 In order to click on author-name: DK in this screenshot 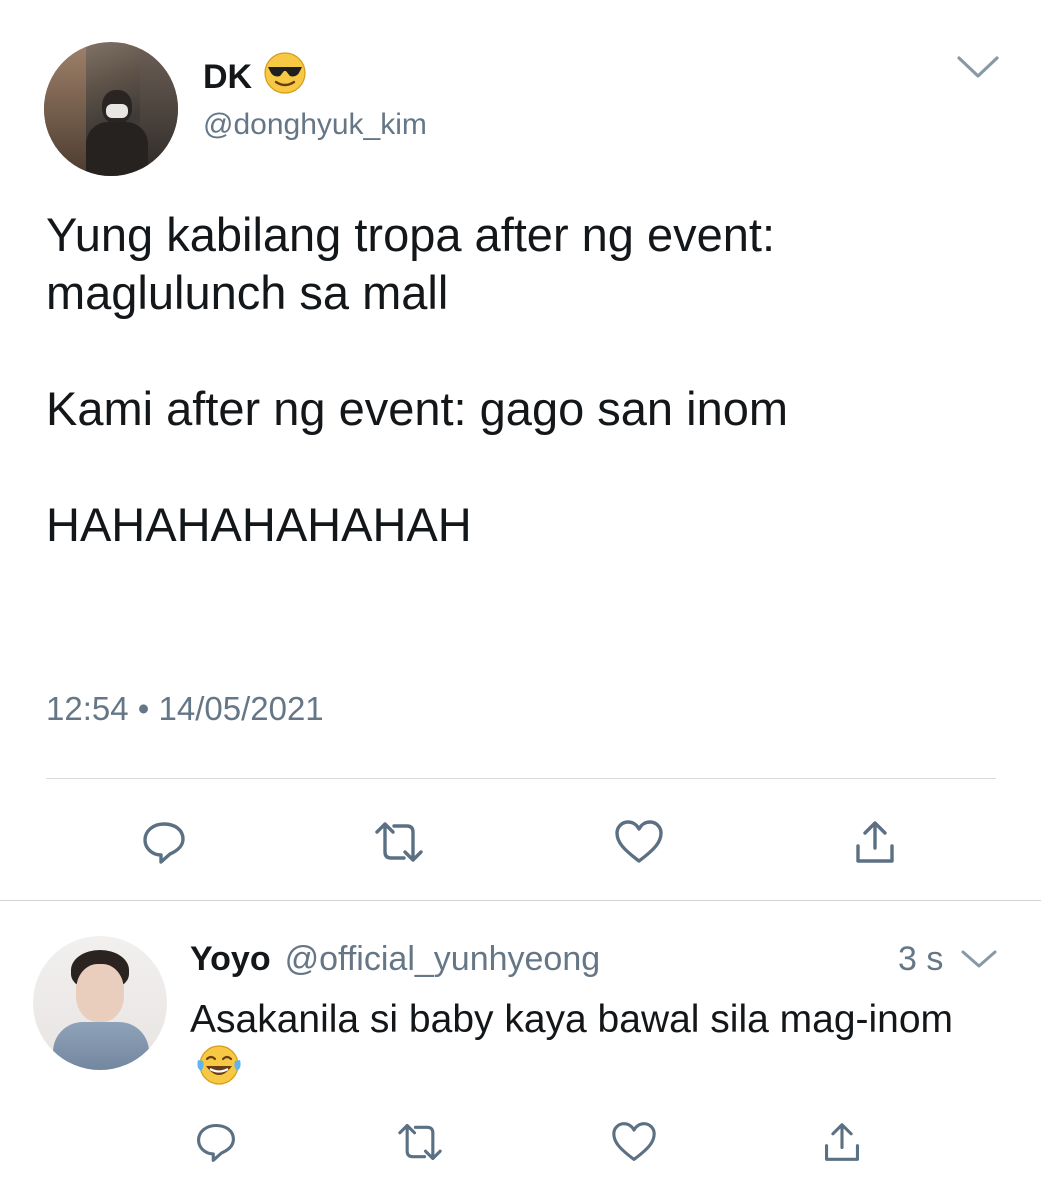, I will do `click(227, 77)`.